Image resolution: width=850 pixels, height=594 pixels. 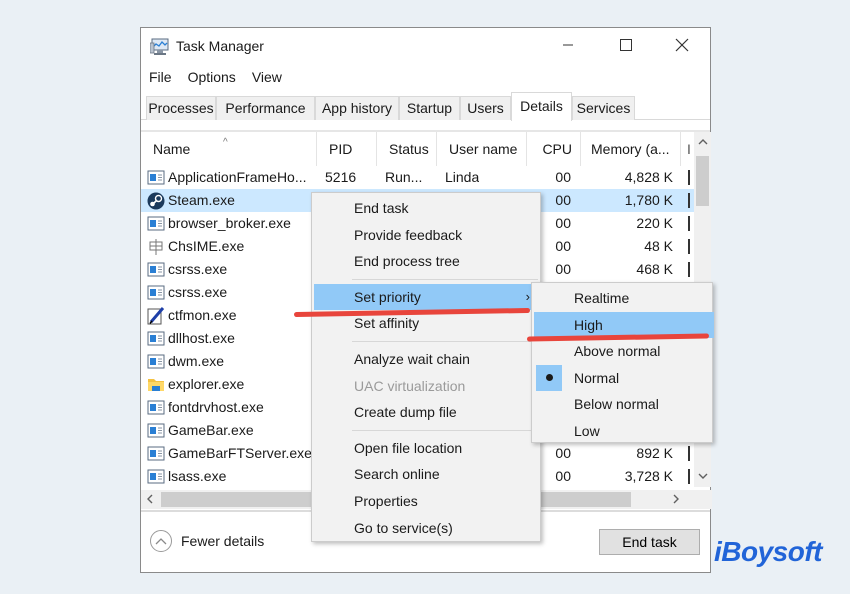 I want to click on process-name: ChsIME.exe, so click(x=206, y=246).